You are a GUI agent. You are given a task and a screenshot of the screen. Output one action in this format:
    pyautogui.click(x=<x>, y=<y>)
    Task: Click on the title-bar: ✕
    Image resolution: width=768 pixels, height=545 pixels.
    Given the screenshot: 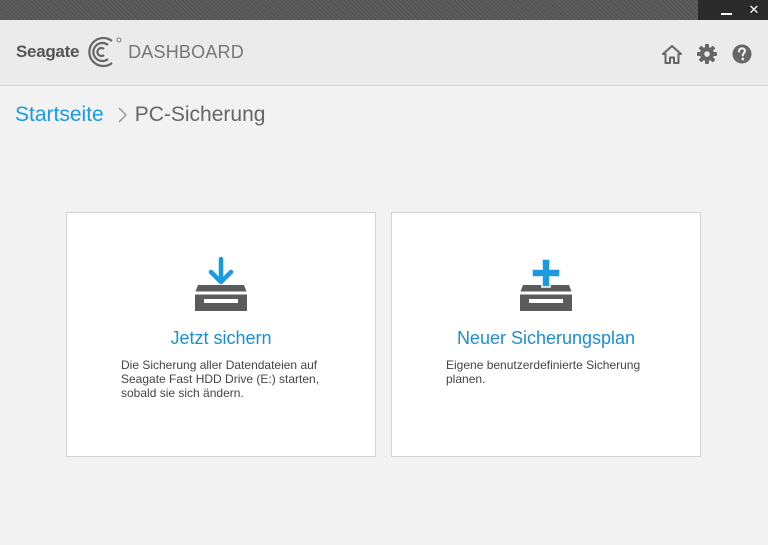 What is the action you would take?
    pyautogui.click(x=384, y=10)
    